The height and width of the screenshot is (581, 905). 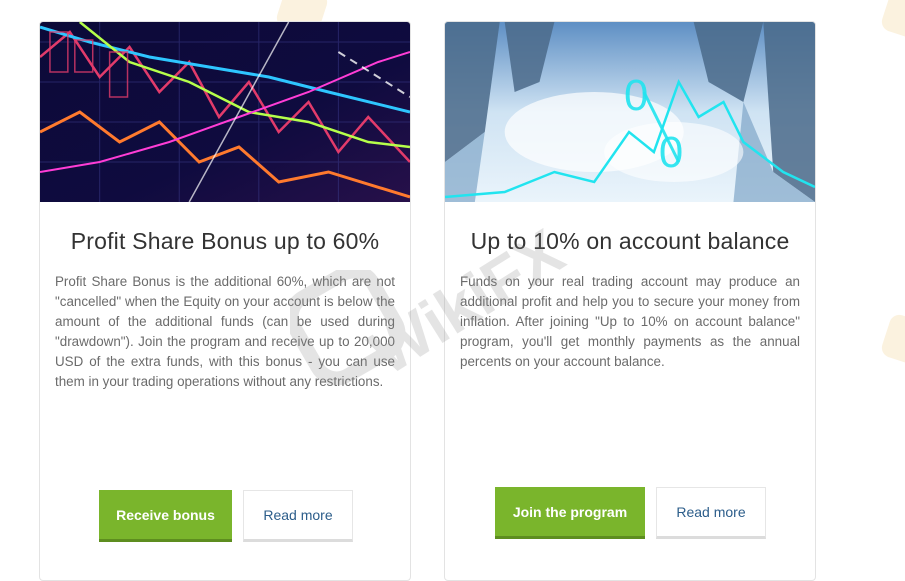 What do you see at coordinates (630, 112) in the screenshot?
I see `card-hero-image: 0 0` at bounding box center [630, 112].